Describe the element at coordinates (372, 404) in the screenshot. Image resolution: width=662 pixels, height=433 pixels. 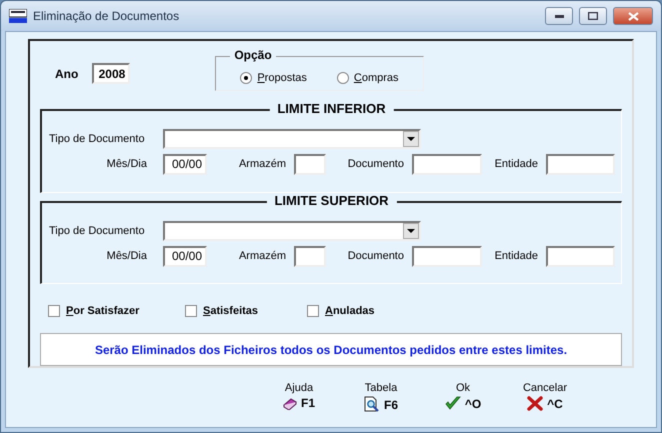
I see `magnifier-page-icon` at that location.